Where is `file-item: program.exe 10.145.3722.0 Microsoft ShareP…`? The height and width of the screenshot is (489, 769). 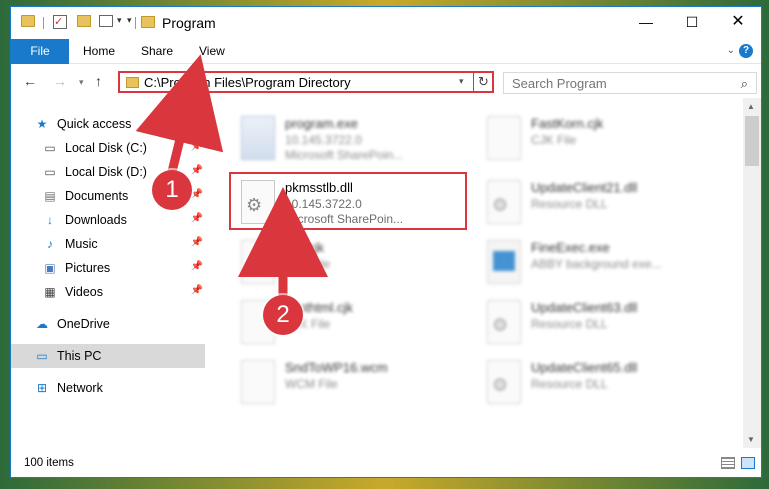 file-item: program.exe 10.145.3722.0 Microsoft ShareP… is located at coordinates (353, 138).